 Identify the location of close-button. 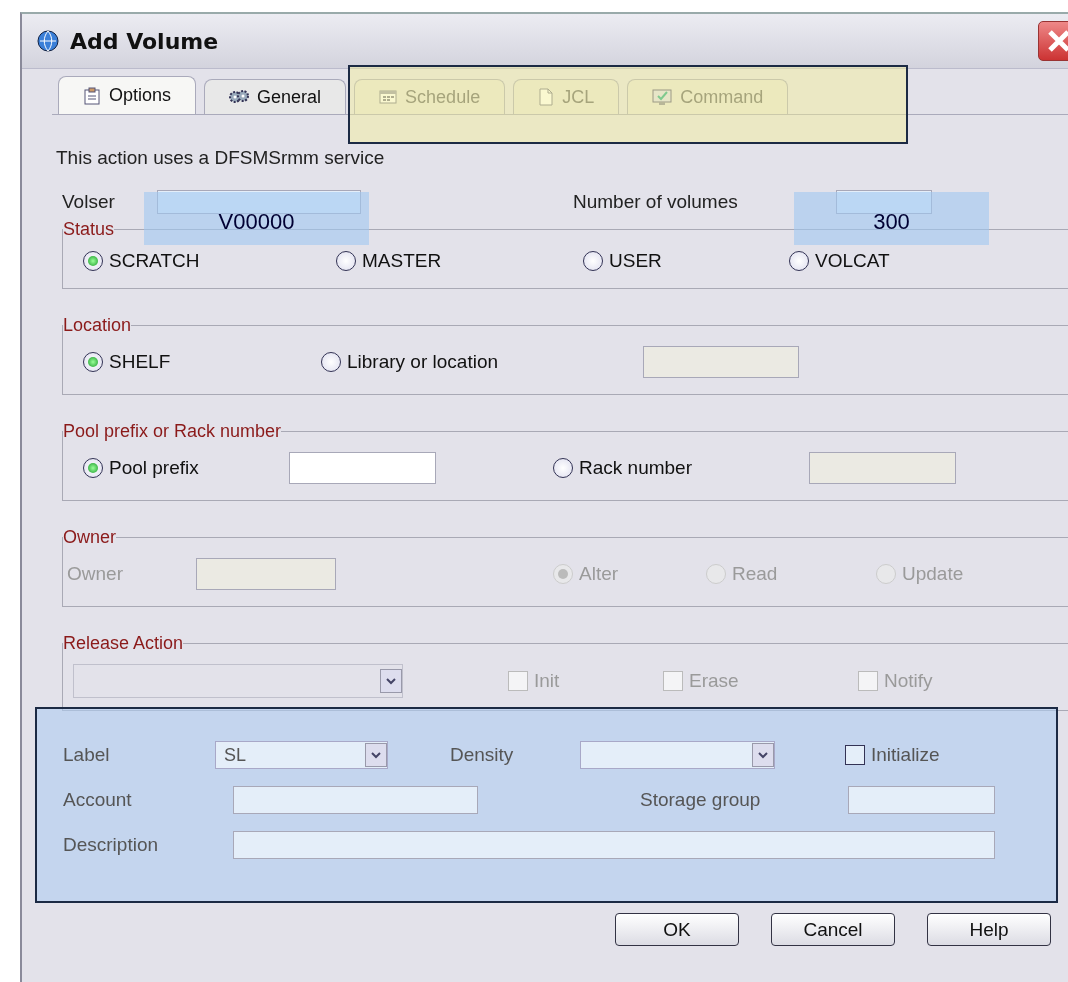
(1053, 41).